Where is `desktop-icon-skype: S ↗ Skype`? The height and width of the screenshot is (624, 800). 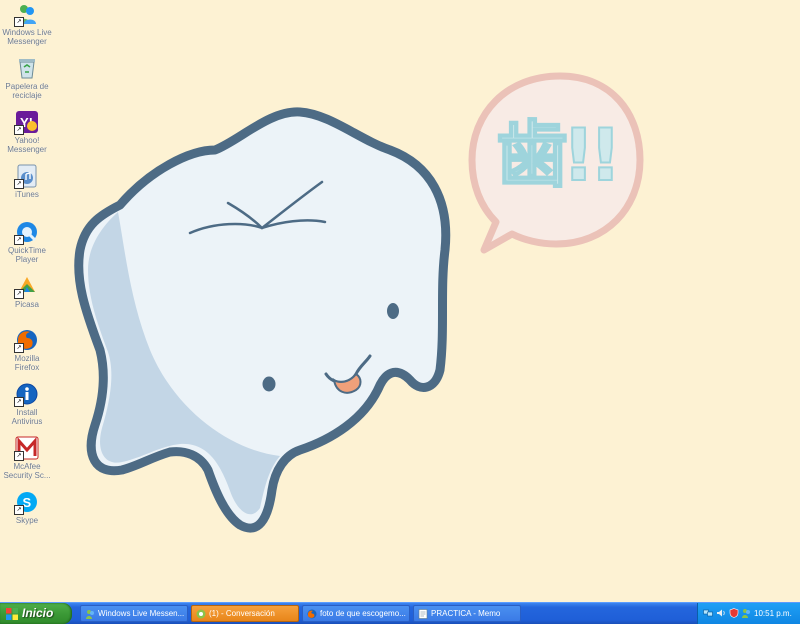 desktop-icon-skype: S ↗ Skype is located at coordinates (27, 507).